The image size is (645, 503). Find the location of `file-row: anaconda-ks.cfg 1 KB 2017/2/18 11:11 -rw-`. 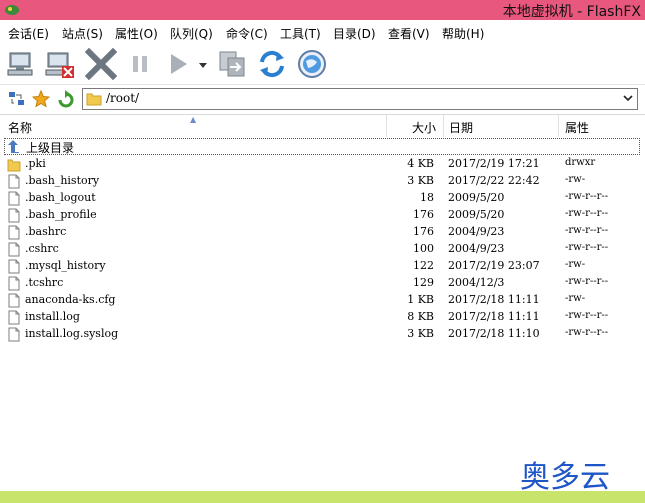

file-row: anaconda-ks.cfg 1 KB 2017/2/18 11:11 -rw- is located at coordinates (321, 300).